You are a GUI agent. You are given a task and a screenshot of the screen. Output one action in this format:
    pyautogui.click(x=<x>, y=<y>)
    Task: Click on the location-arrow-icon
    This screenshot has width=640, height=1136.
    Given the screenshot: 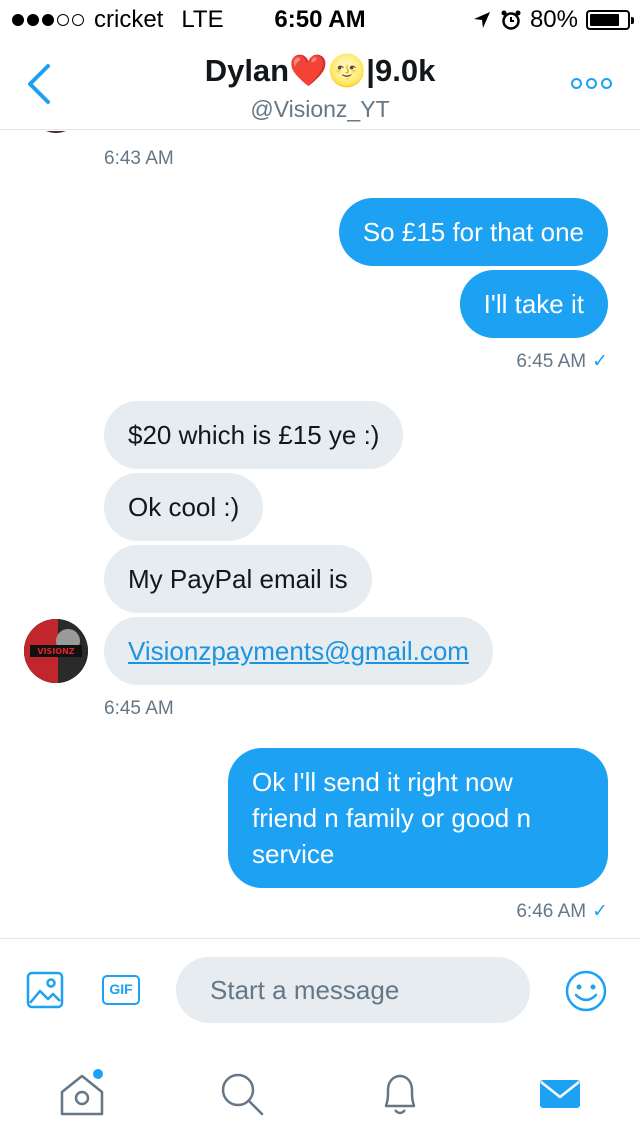 What is the action you would take?
    pyautogui.click(x=481, y=20)
    